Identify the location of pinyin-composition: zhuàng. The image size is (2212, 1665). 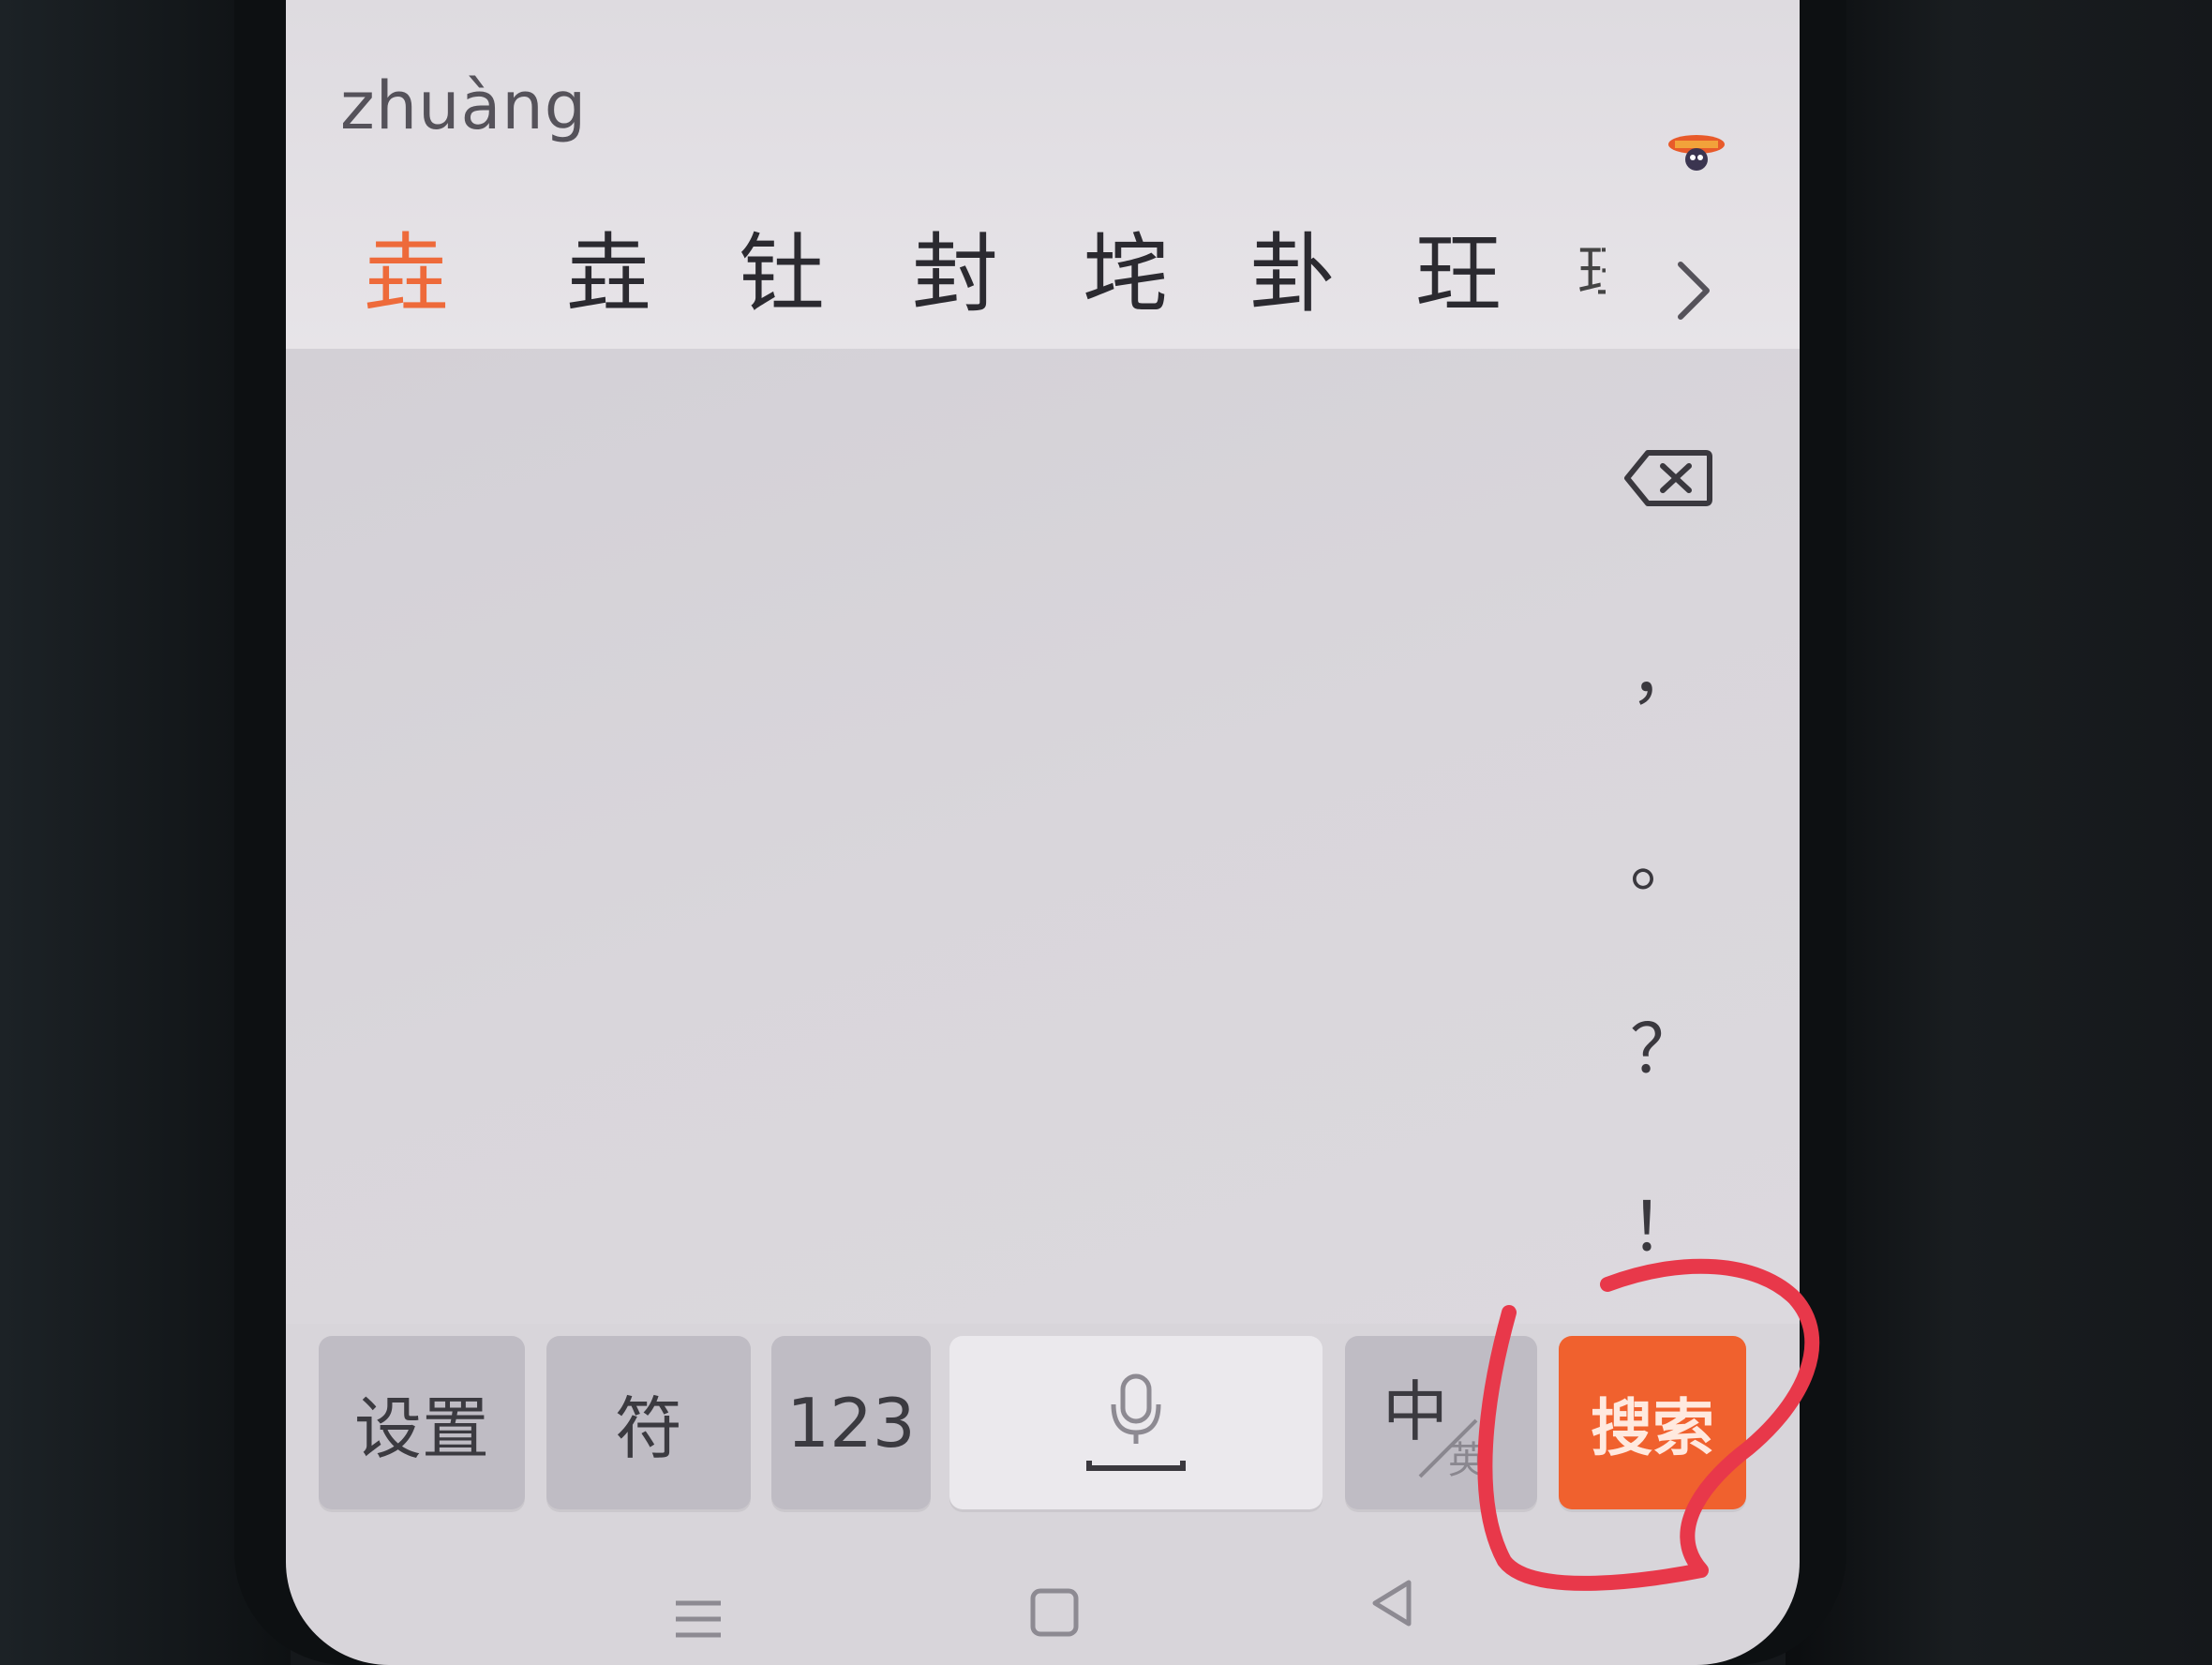
(464, 106).